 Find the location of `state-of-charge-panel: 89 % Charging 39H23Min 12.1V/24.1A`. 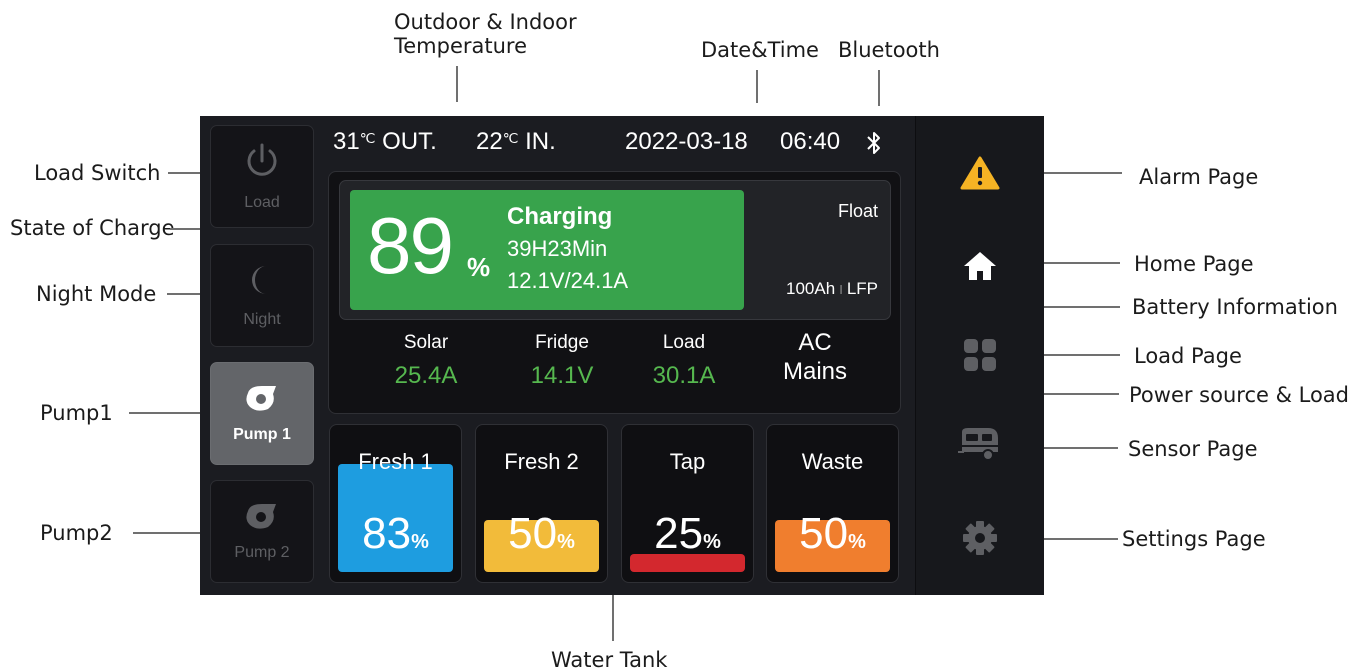

state-of-charge-panel: 89 % Charging 39H23Min 12.1V/24.1A is located at coordinates (547, 250).